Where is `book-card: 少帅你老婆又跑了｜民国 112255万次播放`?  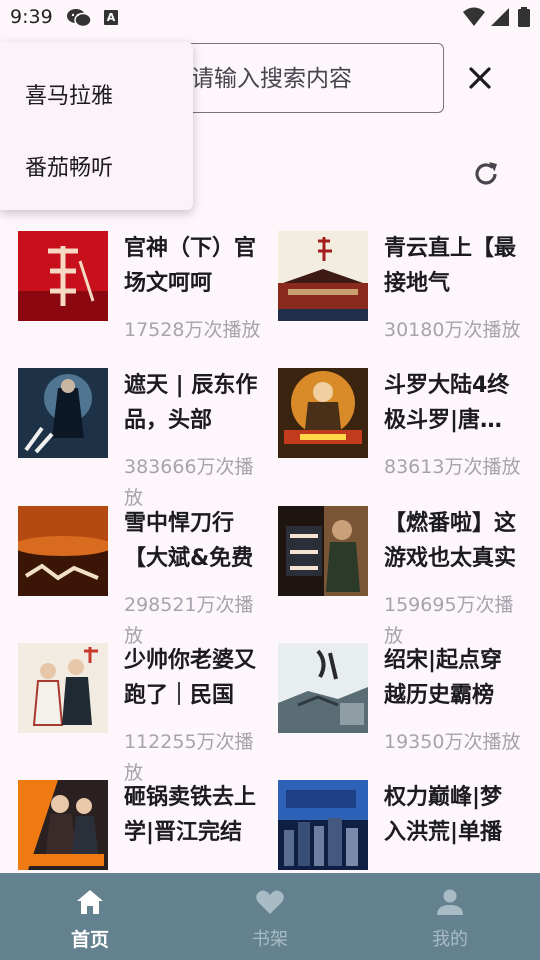
book-card: 少帅你老婆又跑了｜民国 112255万次播放 is located at coordinates (143, 713).